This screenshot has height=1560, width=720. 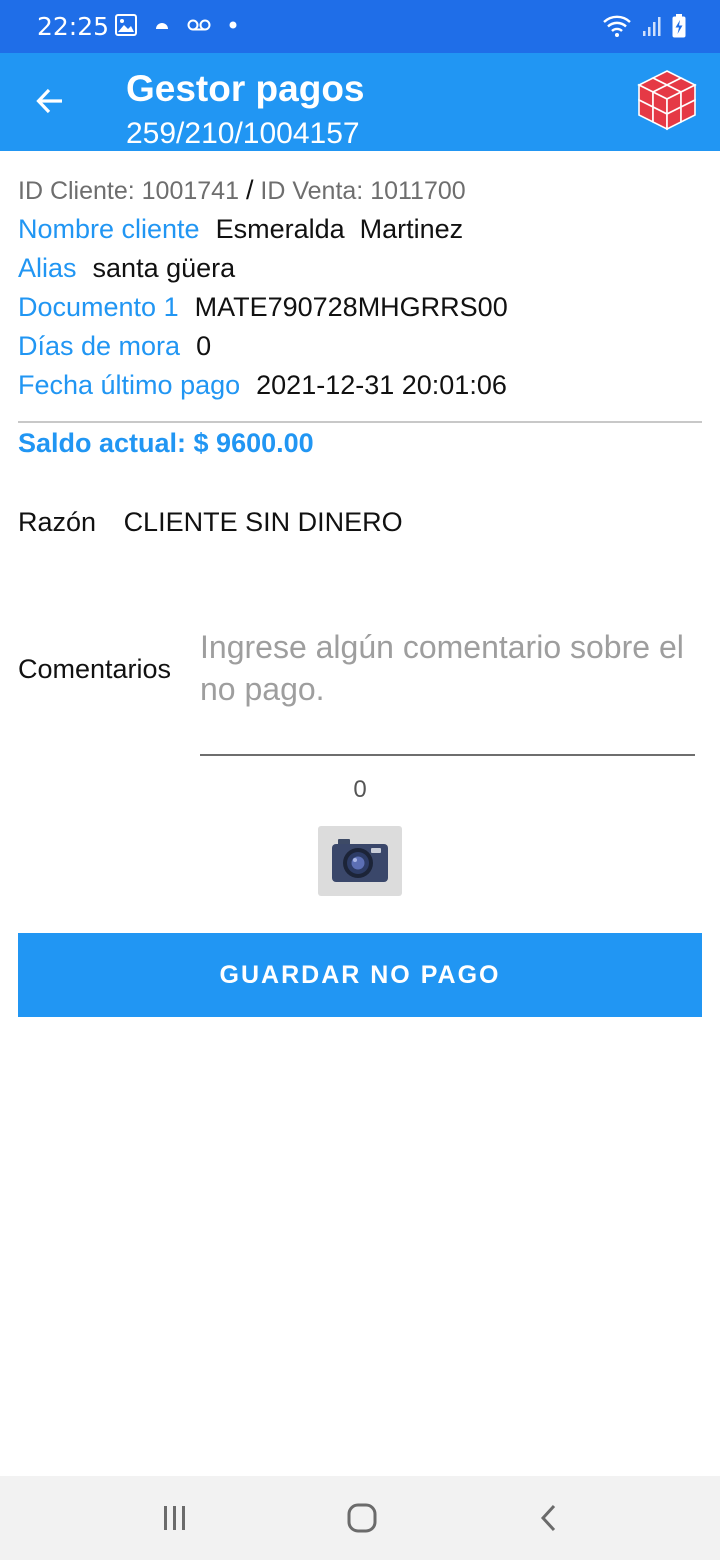 I want to click on dot-icon, so click(x=233, y=25).